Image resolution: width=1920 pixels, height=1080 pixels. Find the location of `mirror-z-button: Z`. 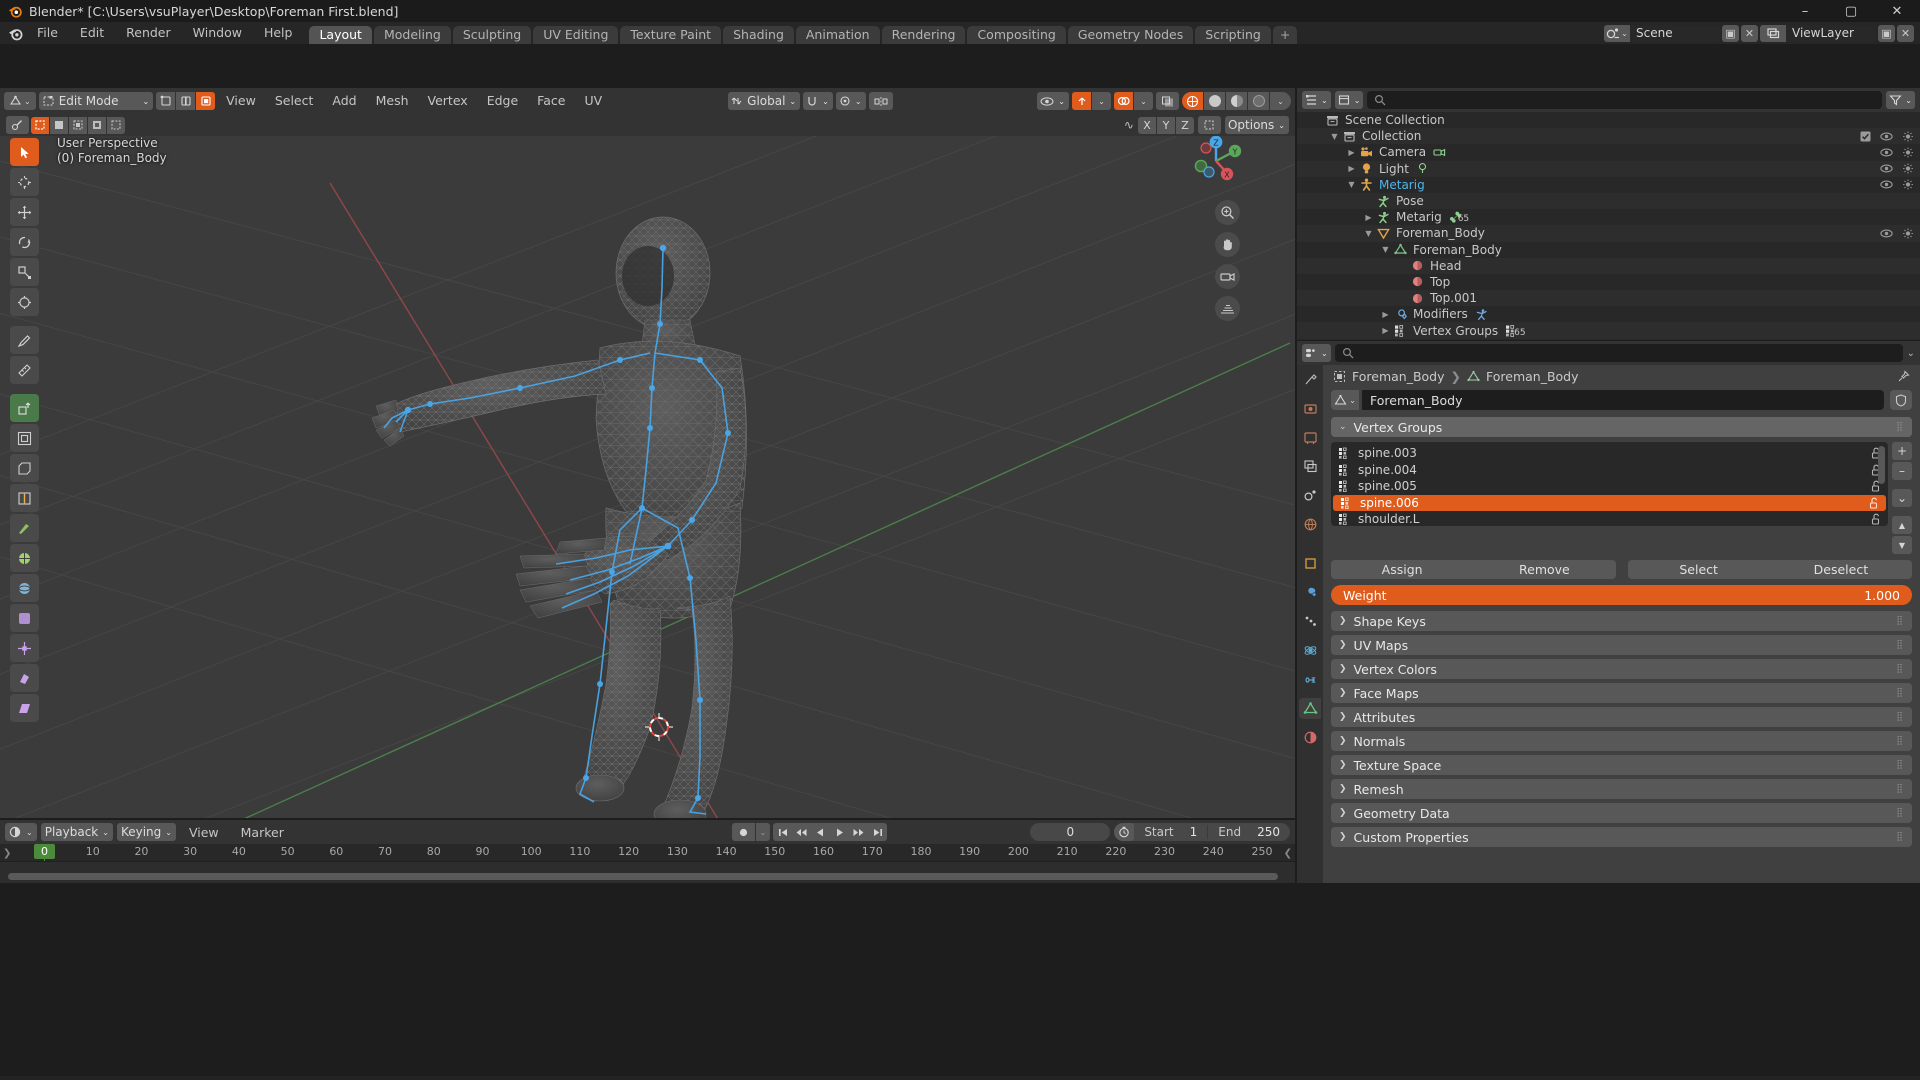

mirror-z-button: Z is located at coordinates (1184, 125).